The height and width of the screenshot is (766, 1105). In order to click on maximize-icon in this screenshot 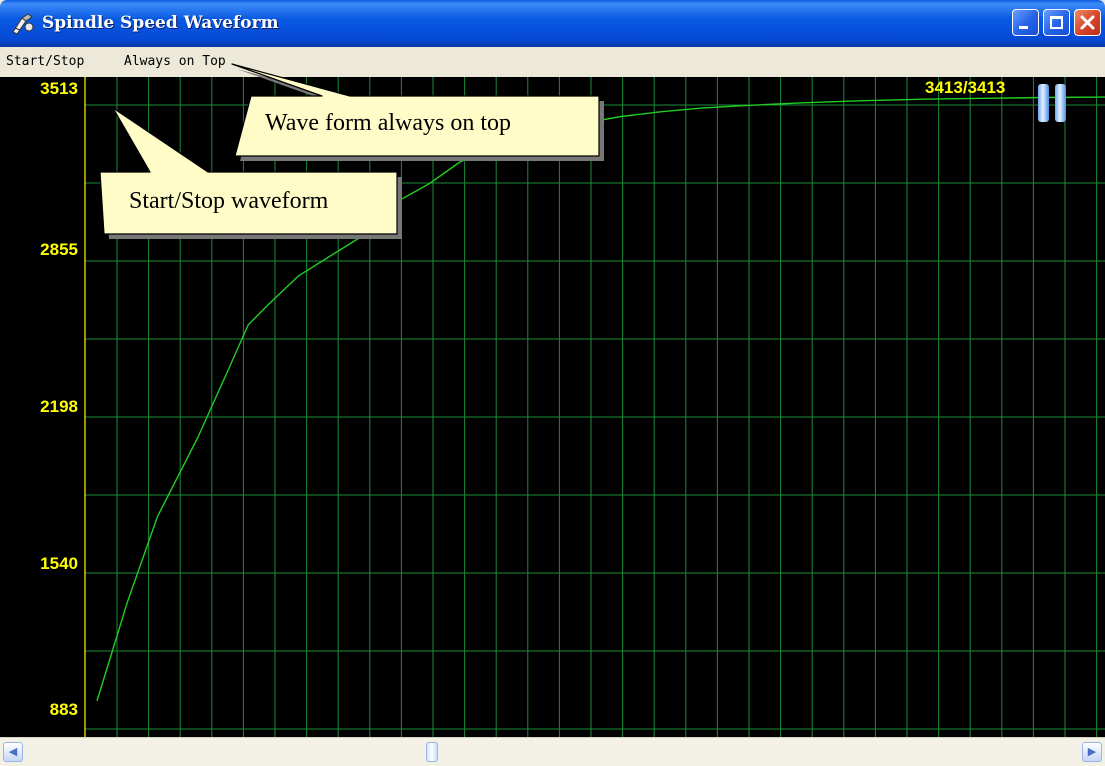, I will do `click(1056, 22)`.